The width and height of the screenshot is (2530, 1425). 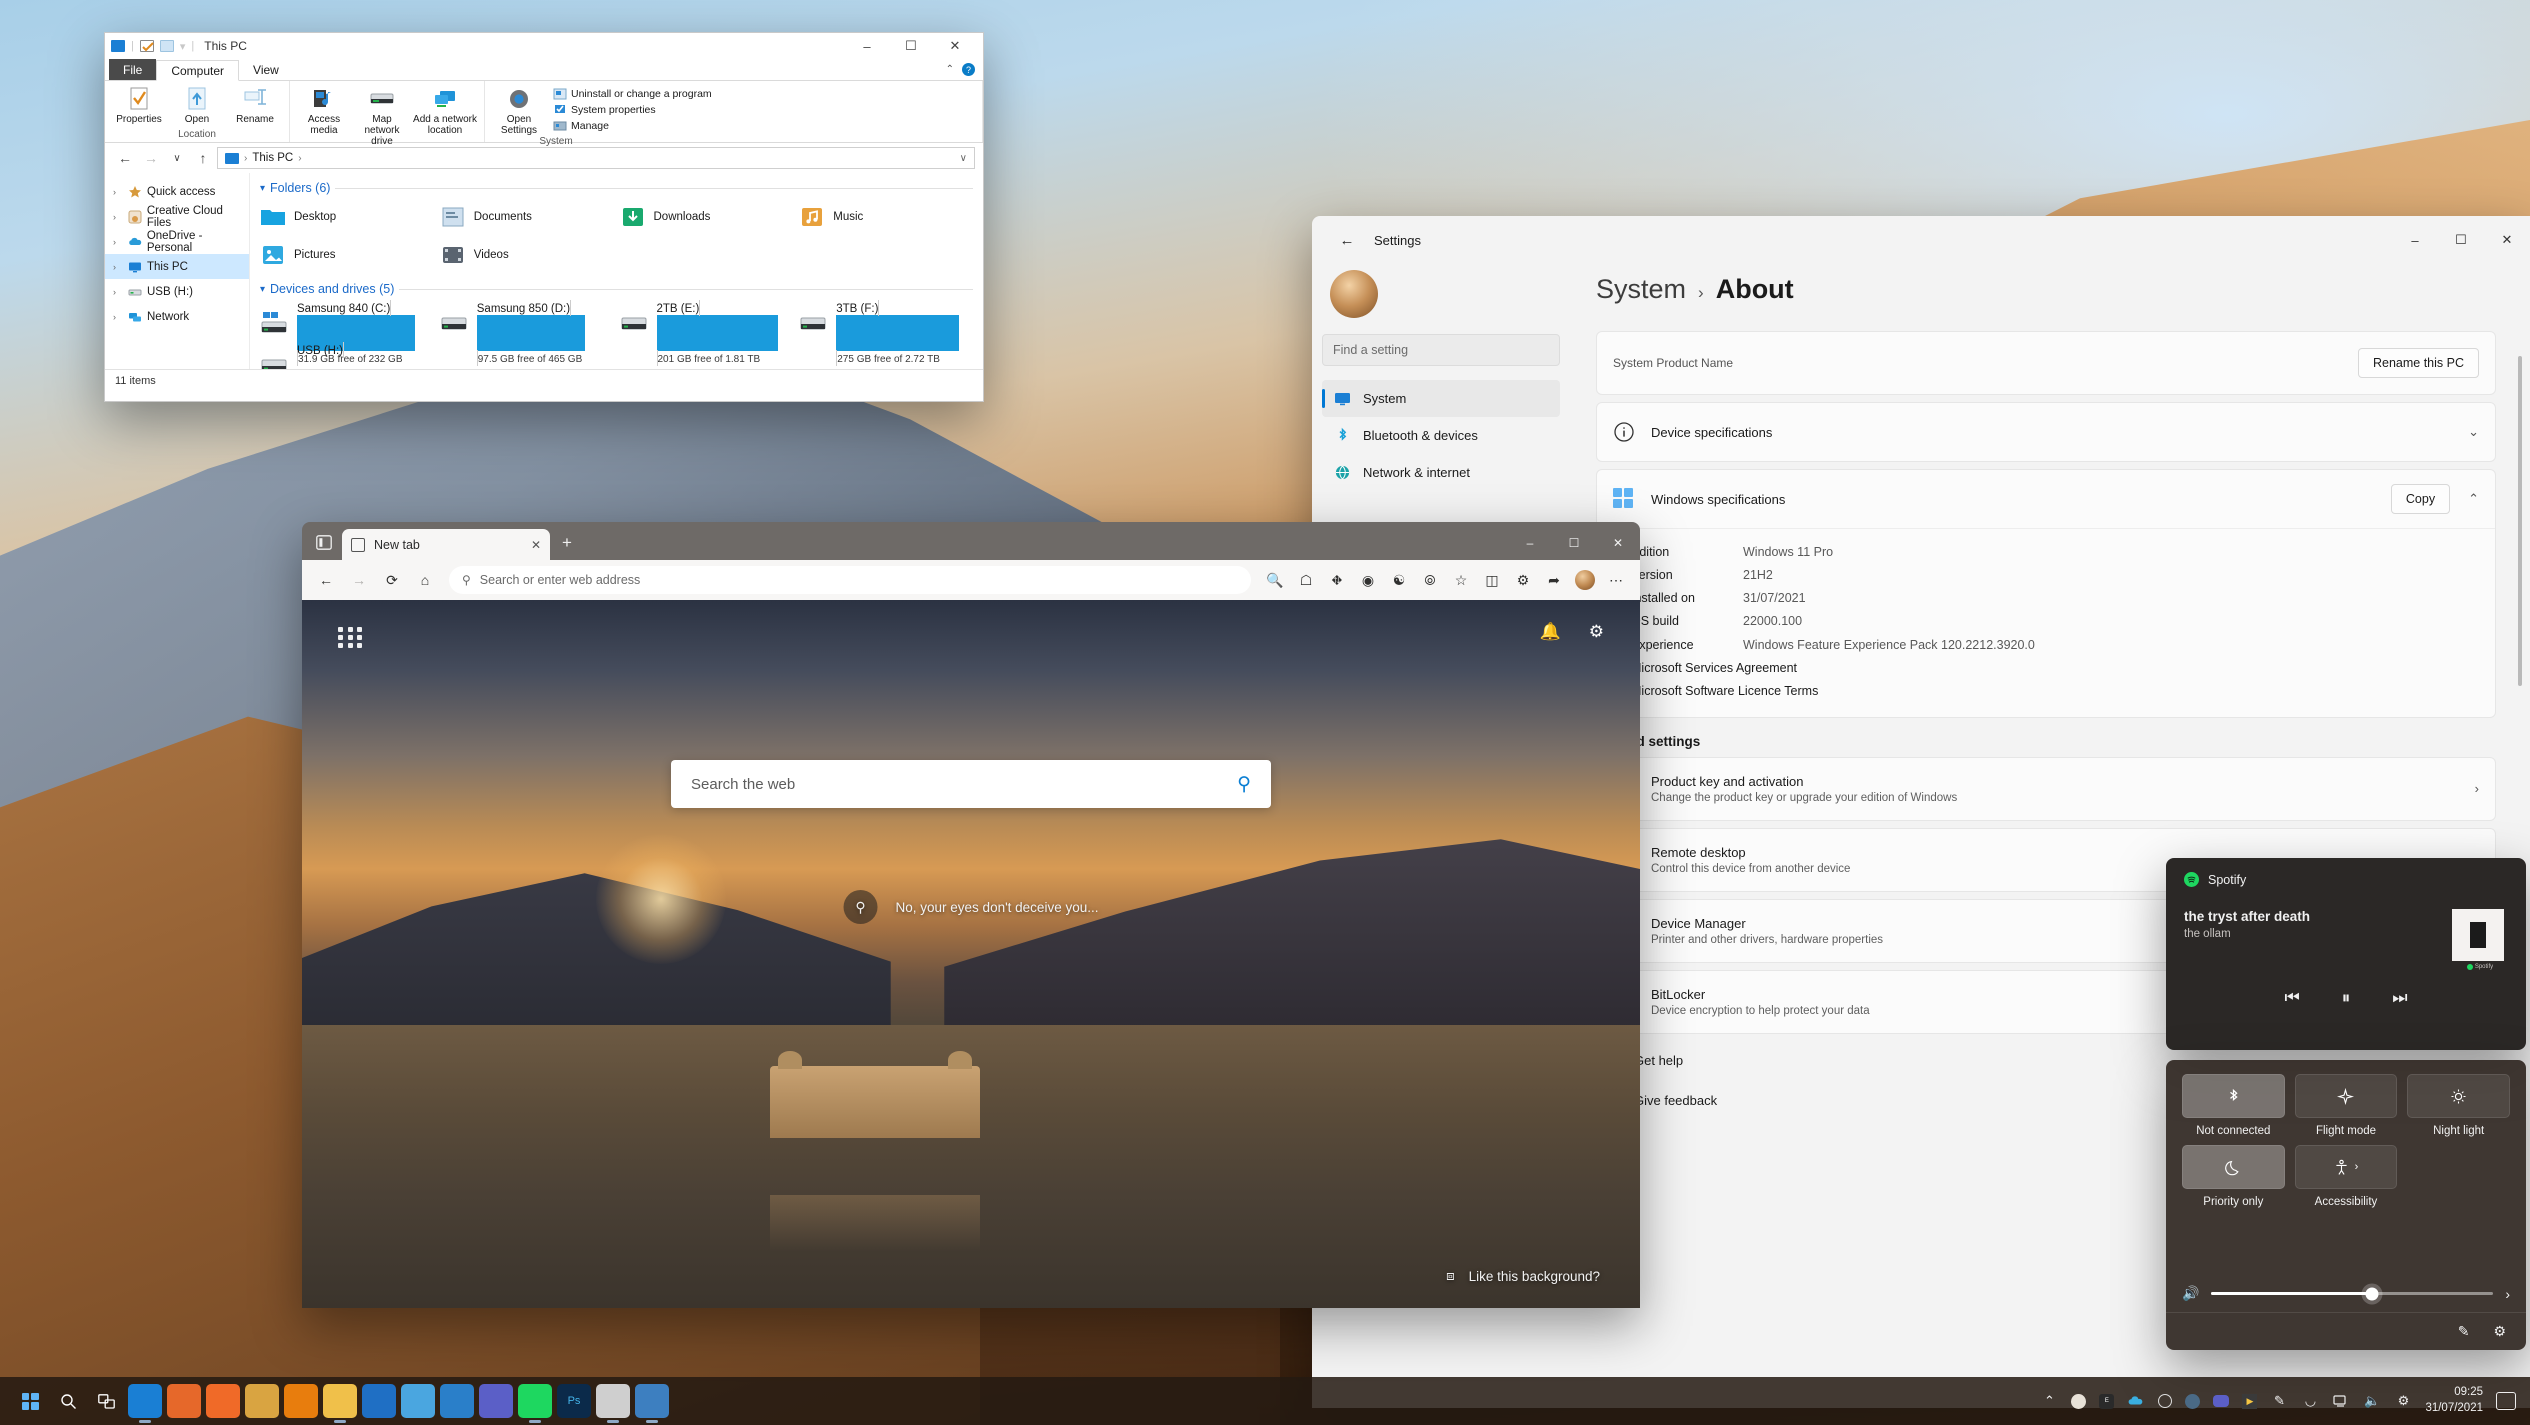 What do you see at coordinates (860, 907) in the screenshot?
I see `info-icon: ⚲` at bounding box center [860, 907].